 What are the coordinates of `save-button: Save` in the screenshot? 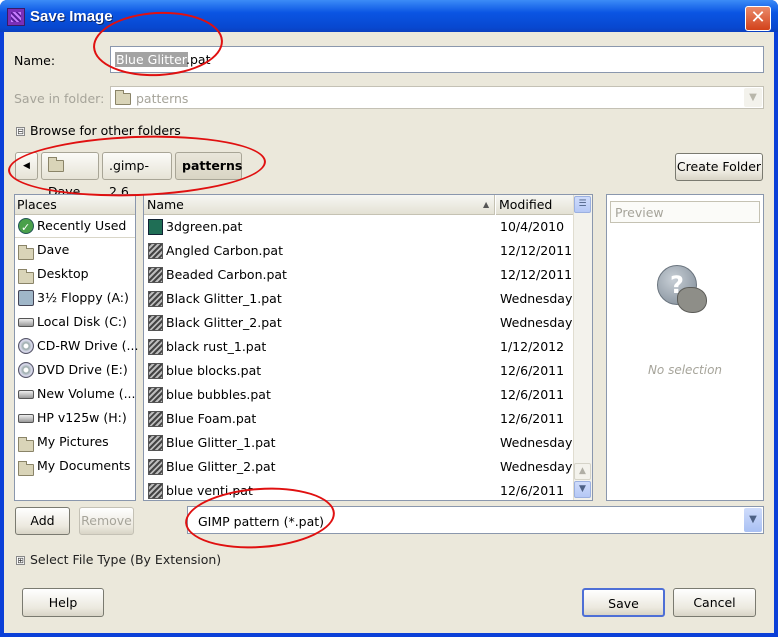 It's located at (623, 602).